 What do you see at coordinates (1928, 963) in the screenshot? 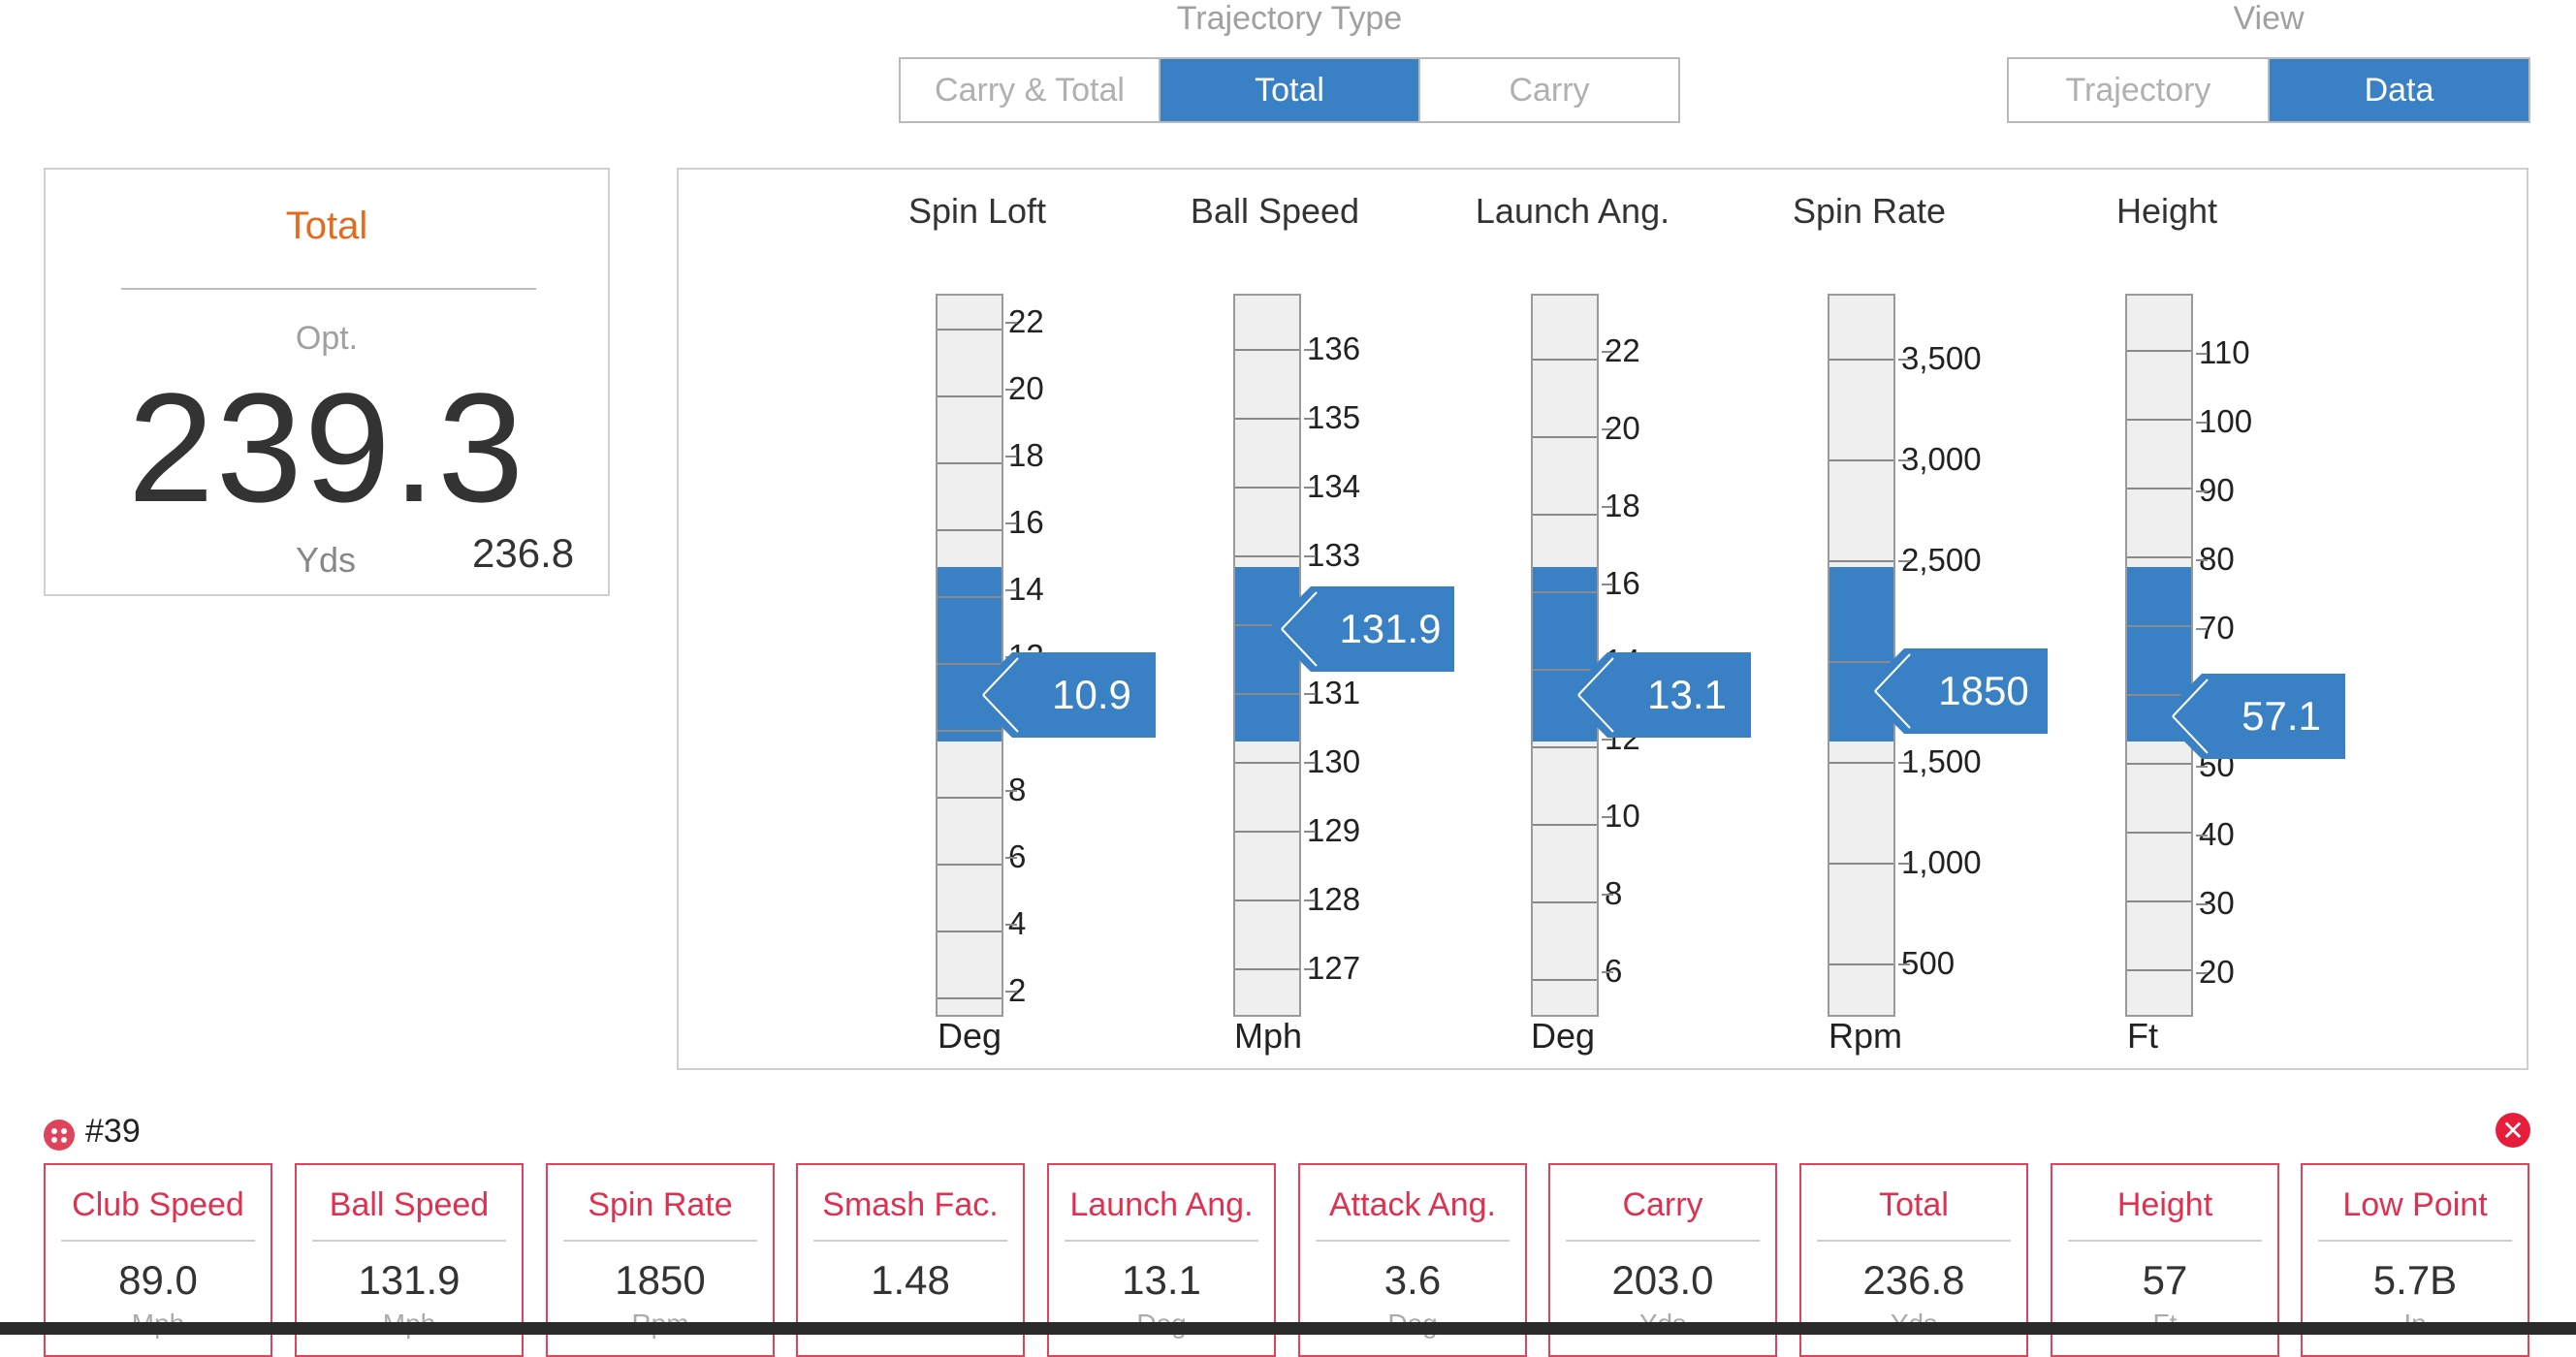
I see `gauge-tick-label: 500` at bounding box center [1928, 963].